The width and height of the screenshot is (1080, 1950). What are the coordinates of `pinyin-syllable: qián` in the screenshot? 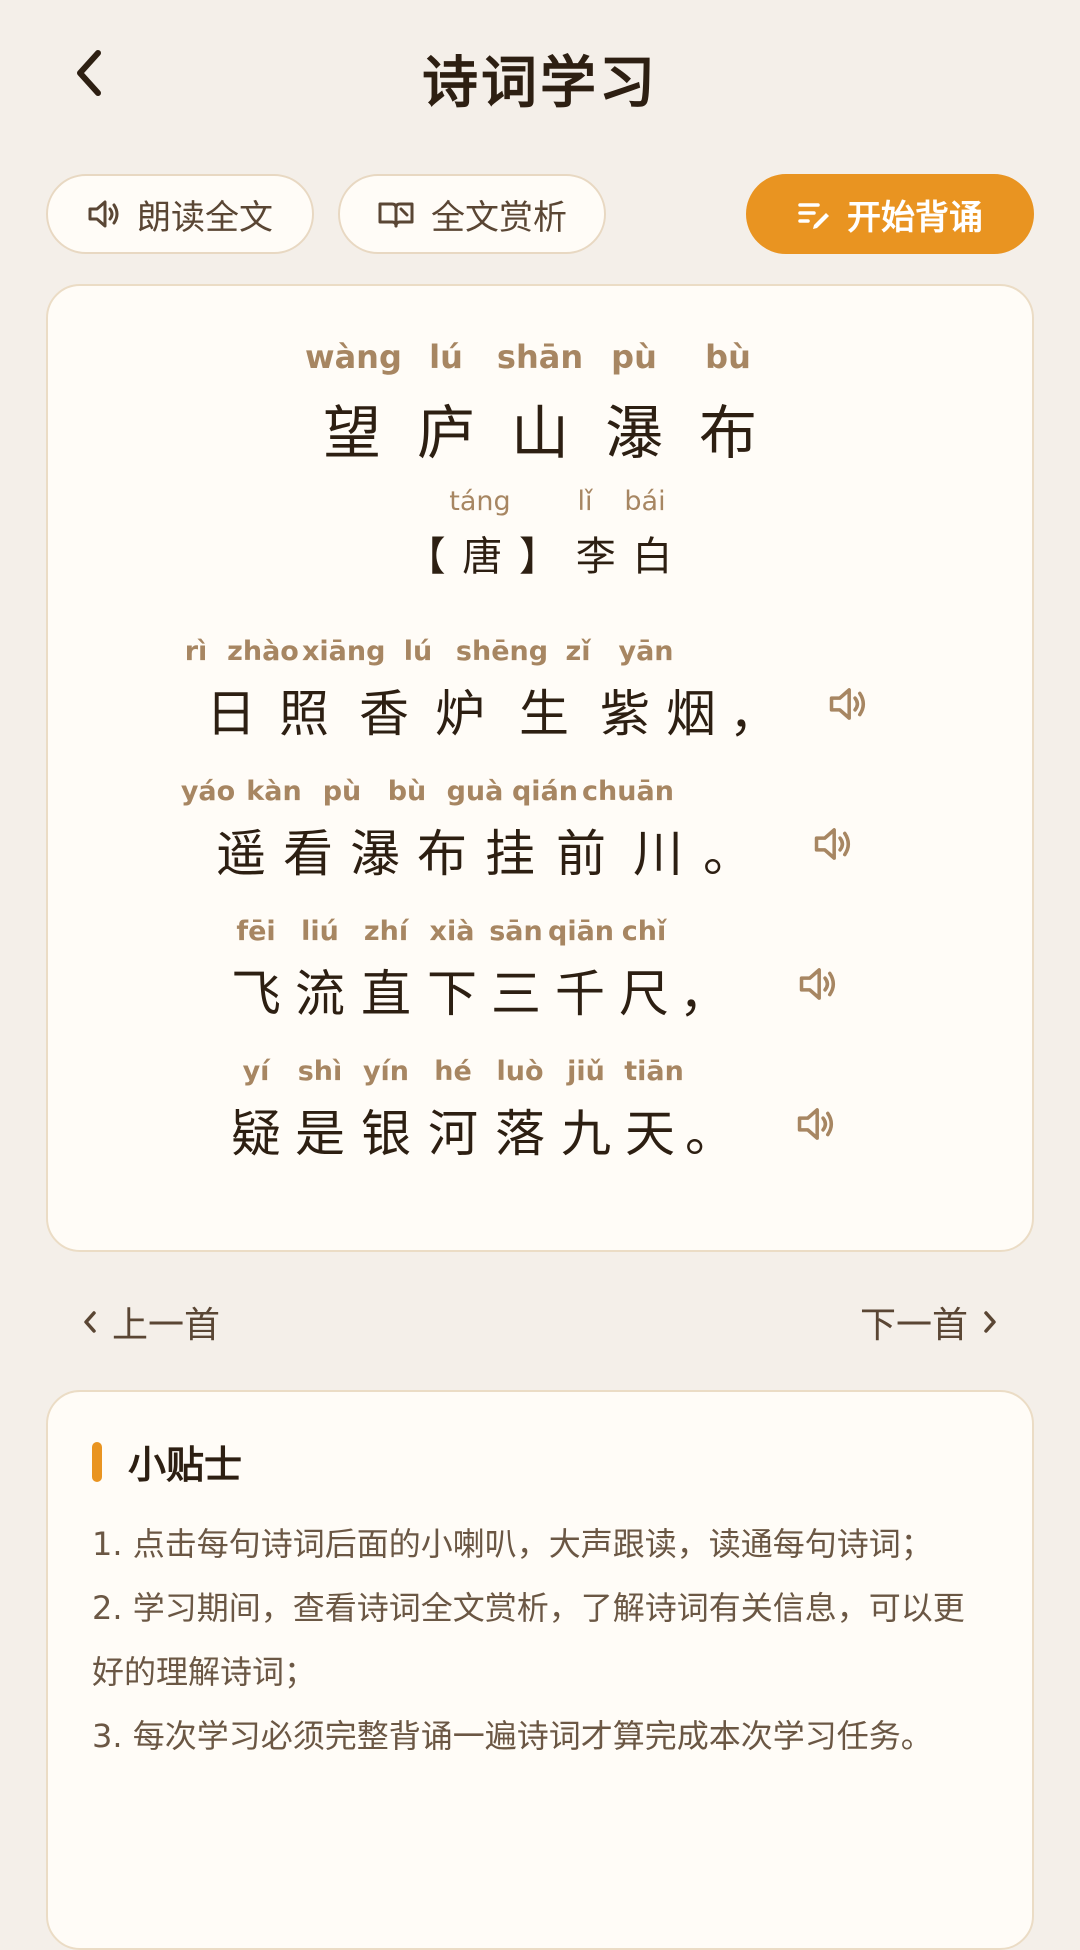 It's located at (545, 791).